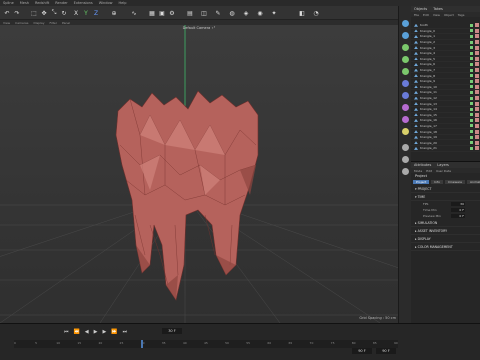 Image resolution: width=480 pixels, height=360 pixels. What do you see at coordinates (302, 13) in the screenshot?
I see `layout-icon: ◧` at bounding box center [302, 13].